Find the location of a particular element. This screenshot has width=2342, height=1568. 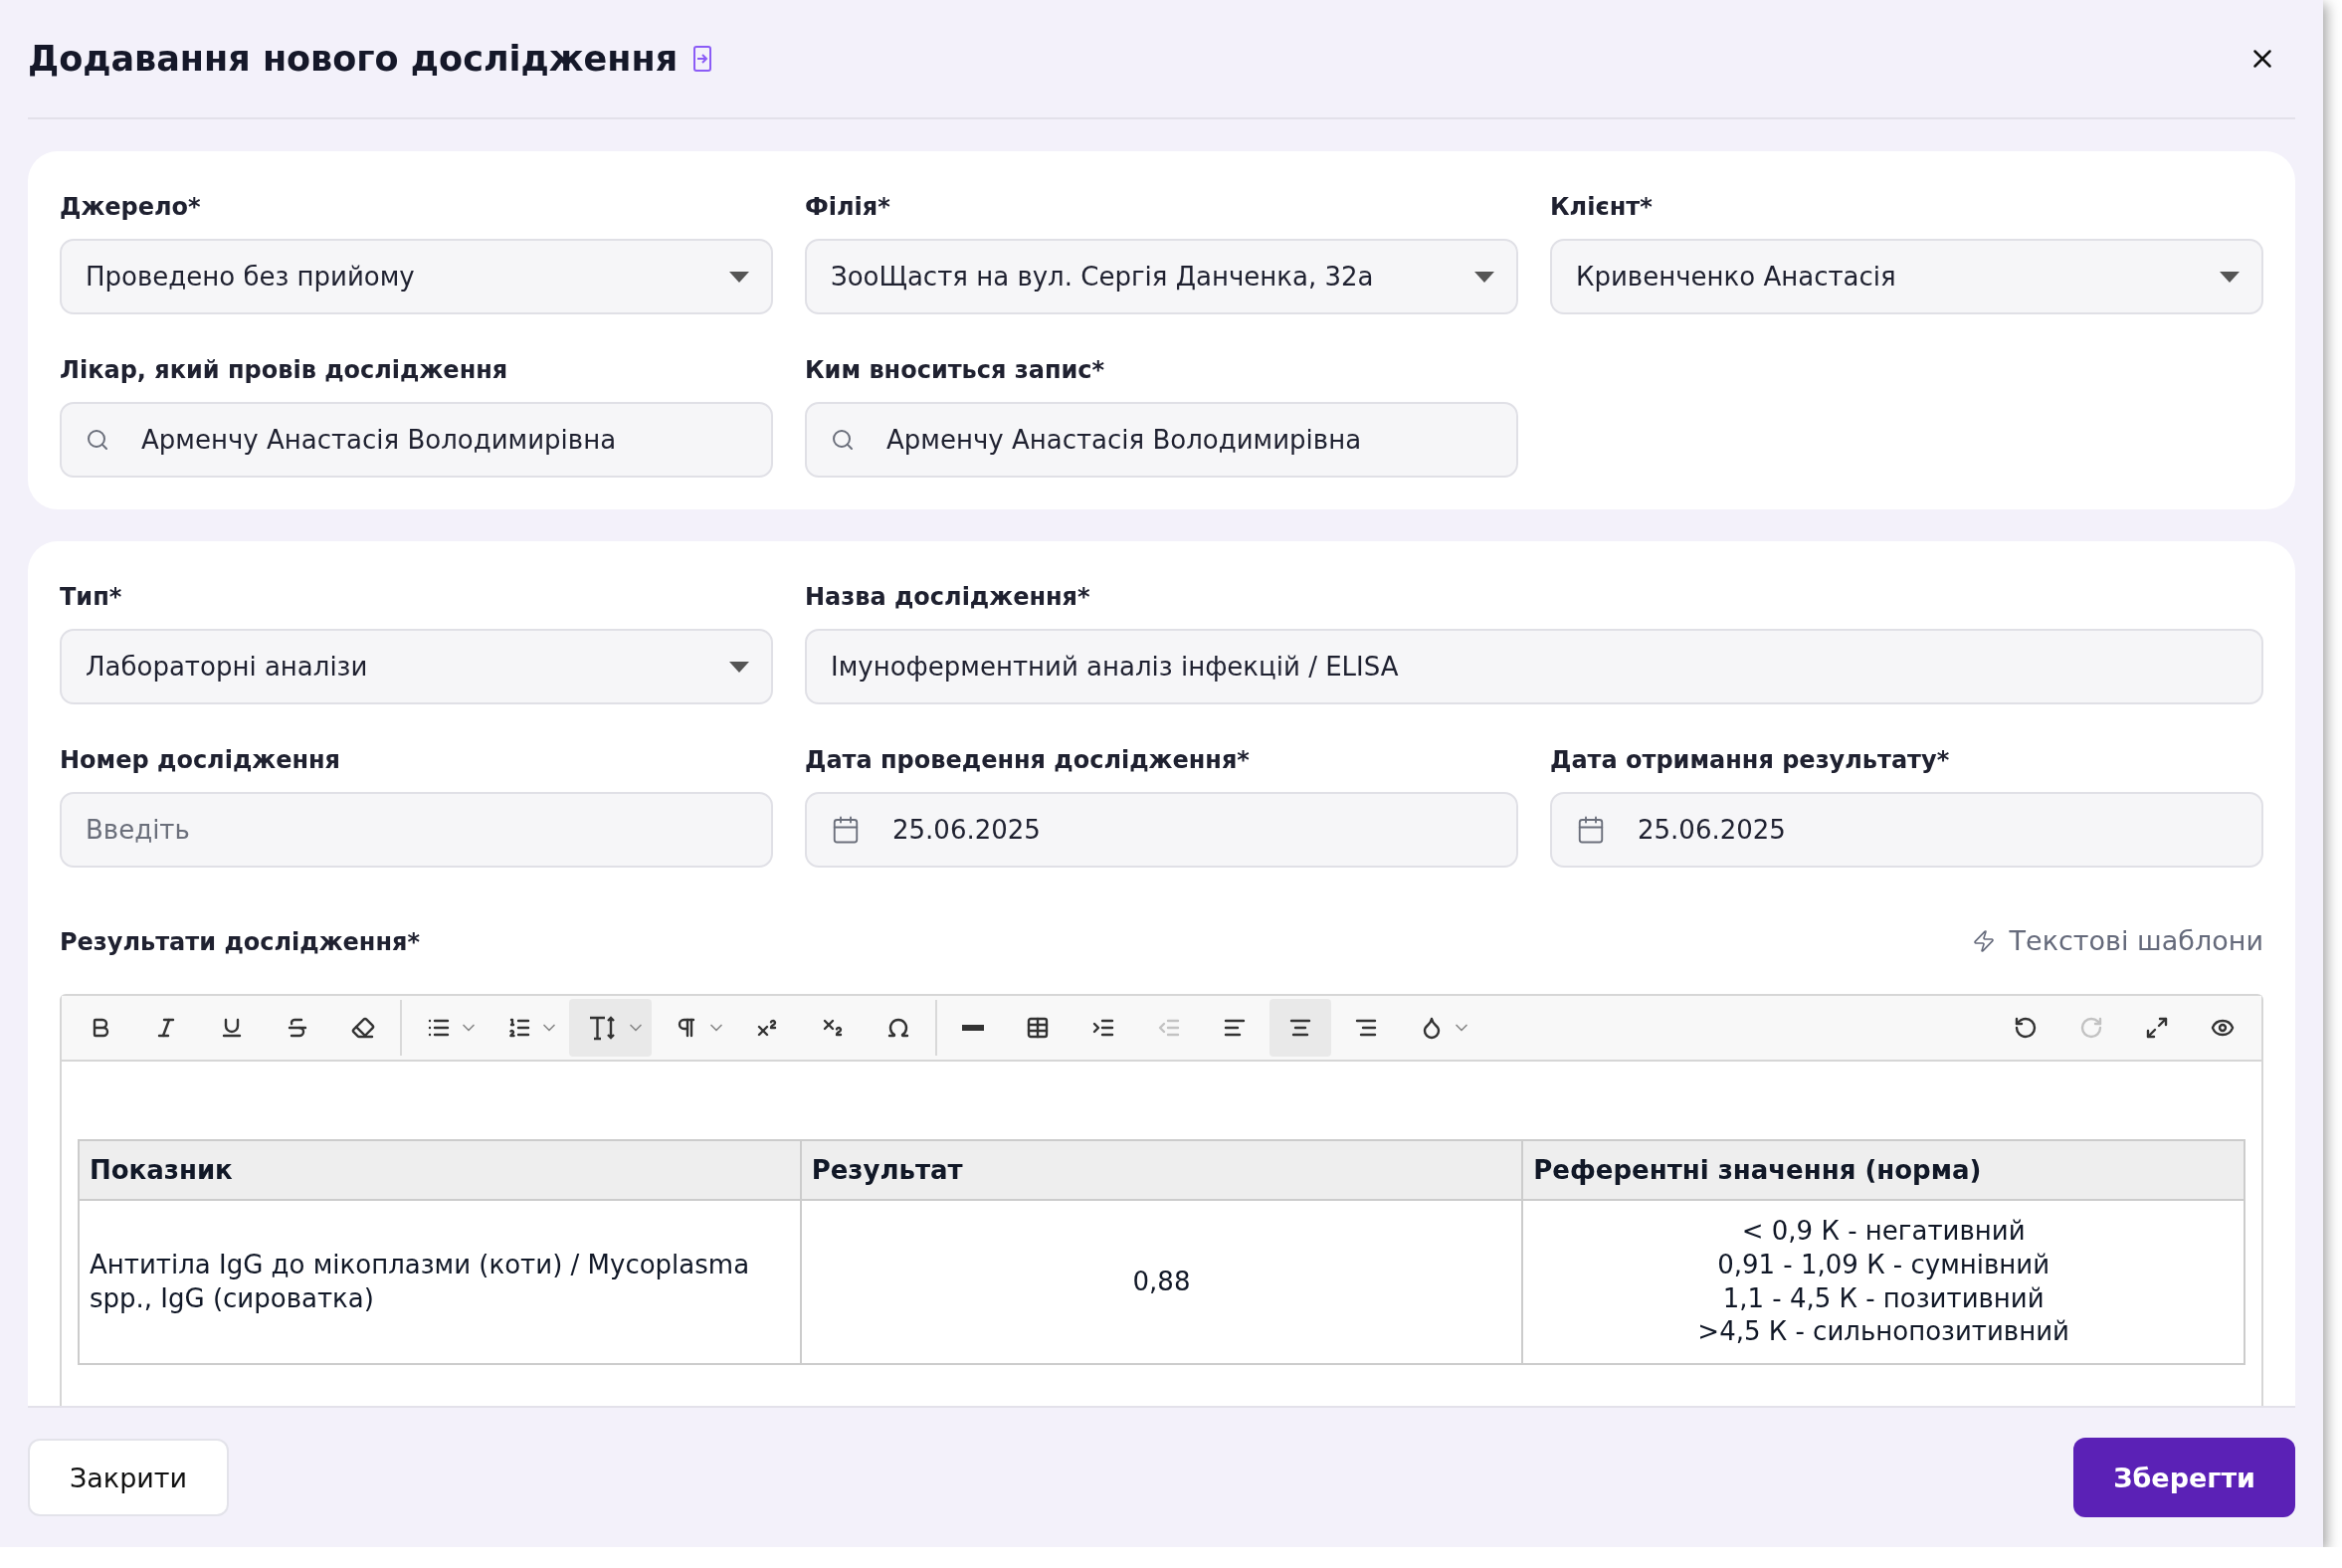

table-header-cell: Показник is located at coordinates (440, 1170).